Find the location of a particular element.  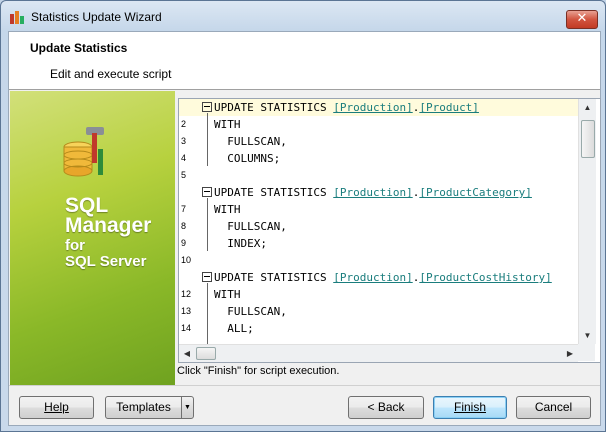

window-title: Statistics Update Wizard is located at coordinates (96, 17).